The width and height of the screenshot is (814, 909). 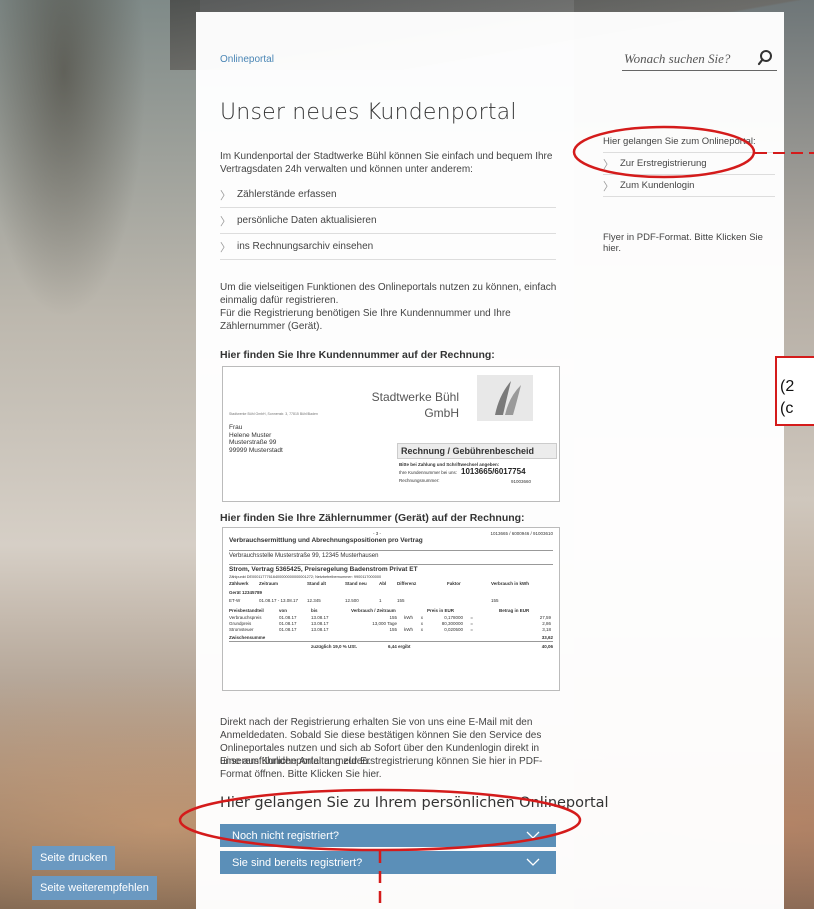 I want to click on sidebar-intro: Hier gelangen Sie zum Onlineportal:, so click(x=689, y=142).